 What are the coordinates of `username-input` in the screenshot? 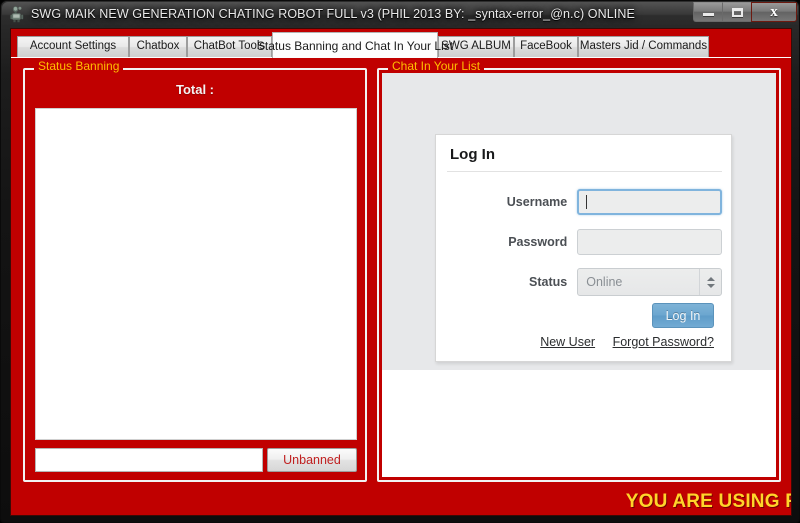 It's located at (649, 202).